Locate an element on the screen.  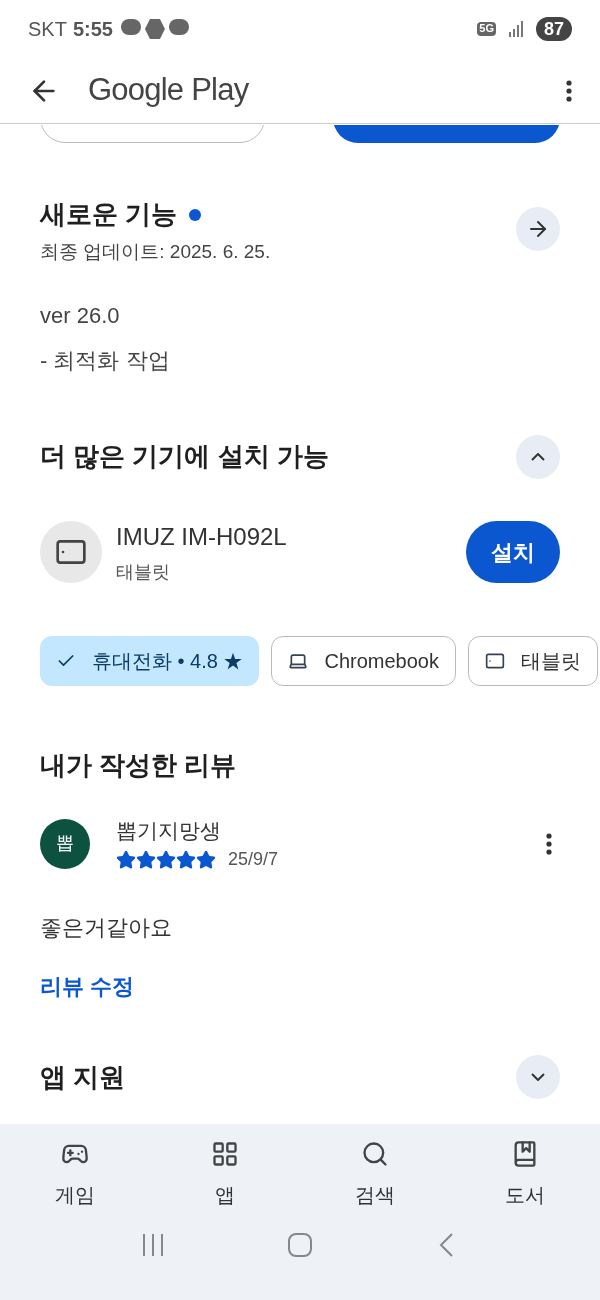
review-text: 좋은거같아요 is located at coordinates (106, 928).